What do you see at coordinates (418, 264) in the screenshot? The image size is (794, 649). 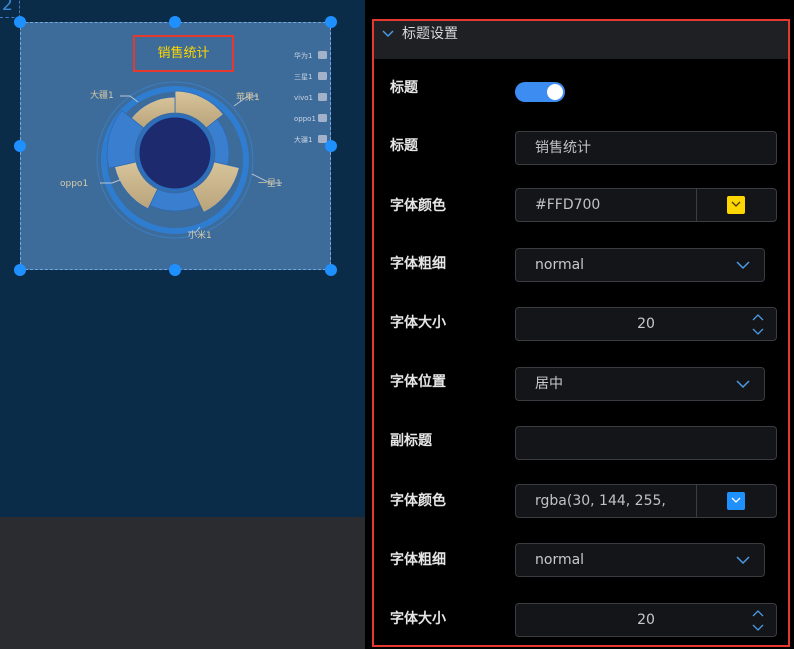 I see `font-weight-label: 字体粗细` at bounding box center [418, 264].